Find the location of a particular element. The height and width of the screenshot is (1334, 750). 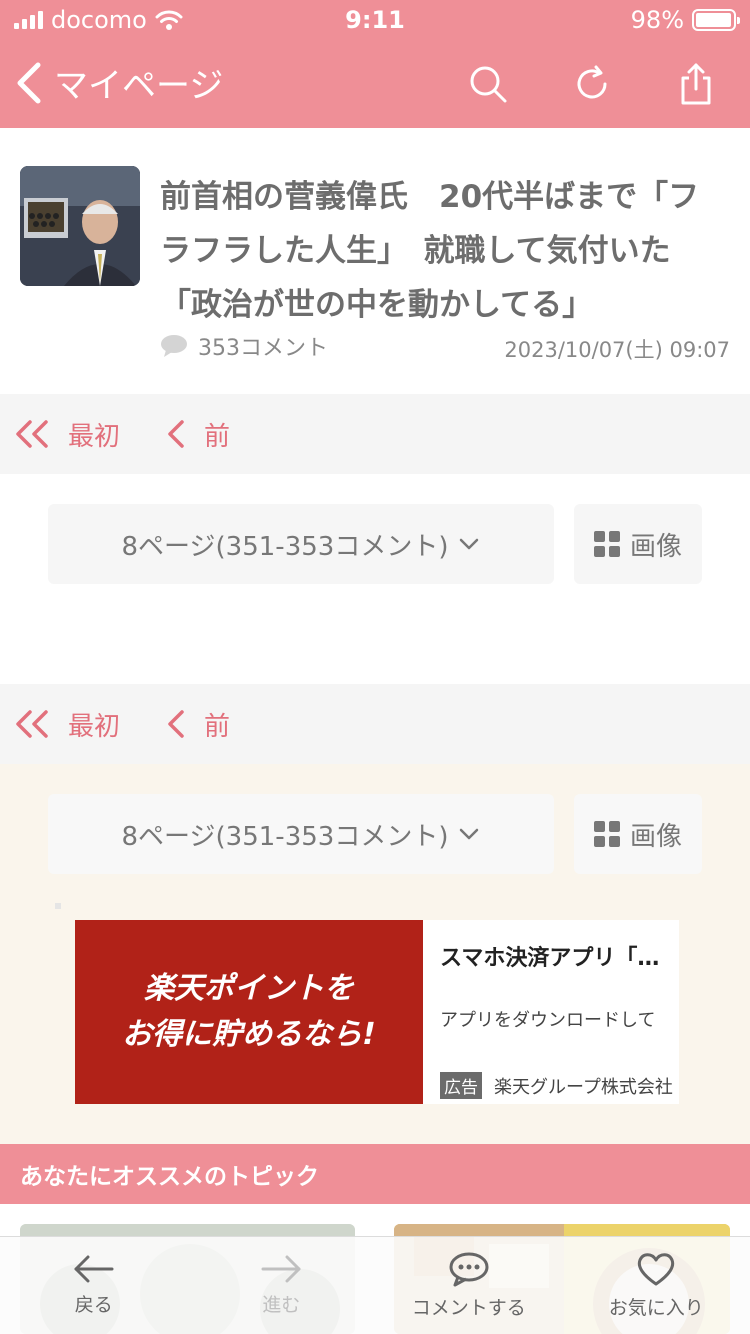

arrow-right-icon is located at coordinates (281, 1269).